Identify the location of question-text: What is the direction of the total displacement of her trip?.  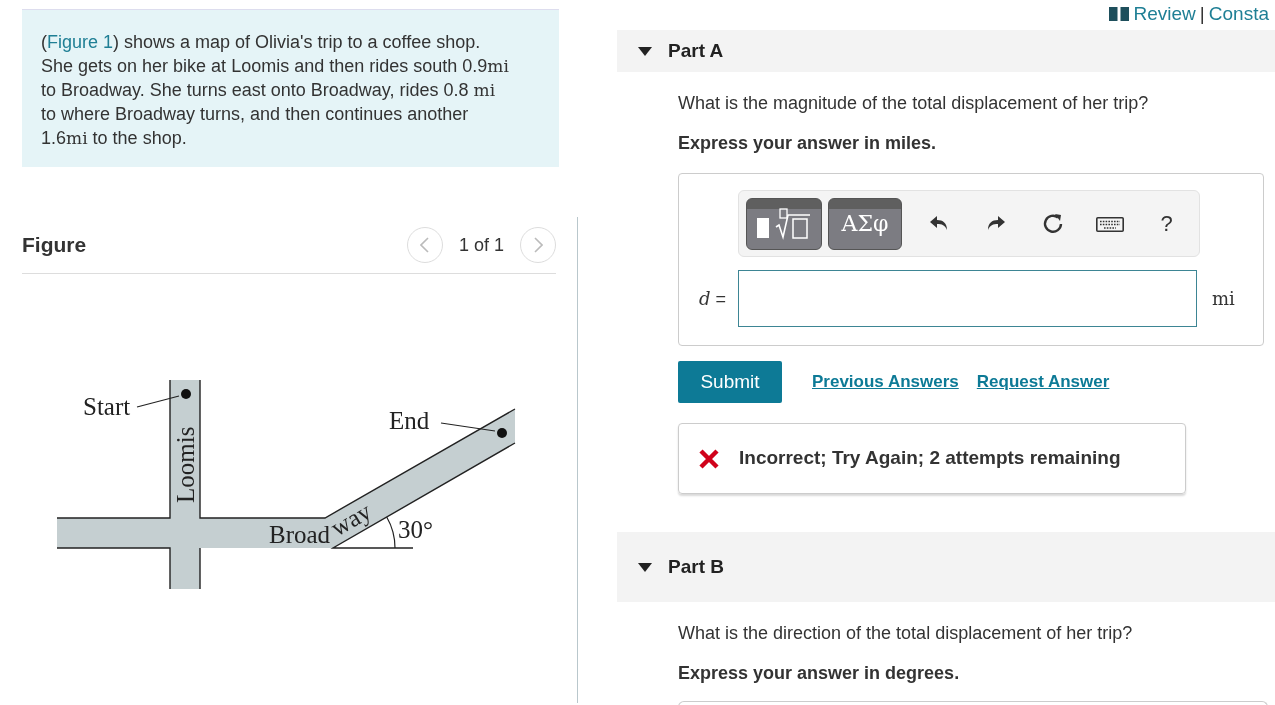
(906, 633).